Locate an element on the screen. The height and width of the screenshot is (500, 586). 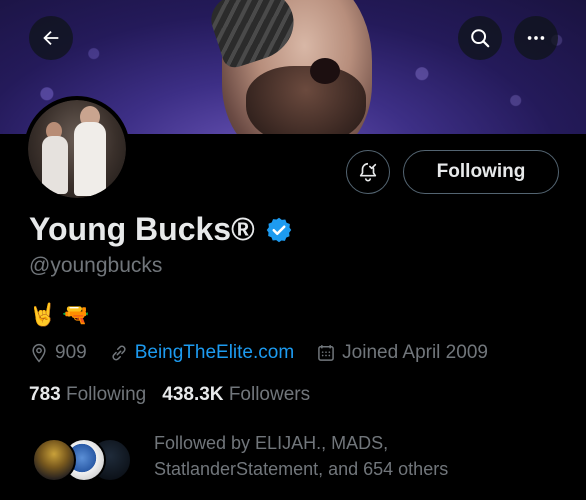
followed-by-line-2: StatlanderStatement, and 654 others is located at coordinates (301, 469).